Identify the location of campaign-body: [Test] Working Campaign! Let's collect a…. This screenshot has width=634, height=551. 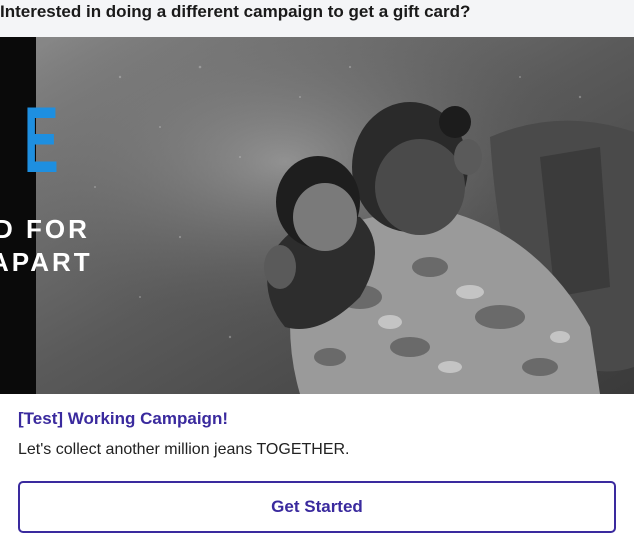
(318, 436).